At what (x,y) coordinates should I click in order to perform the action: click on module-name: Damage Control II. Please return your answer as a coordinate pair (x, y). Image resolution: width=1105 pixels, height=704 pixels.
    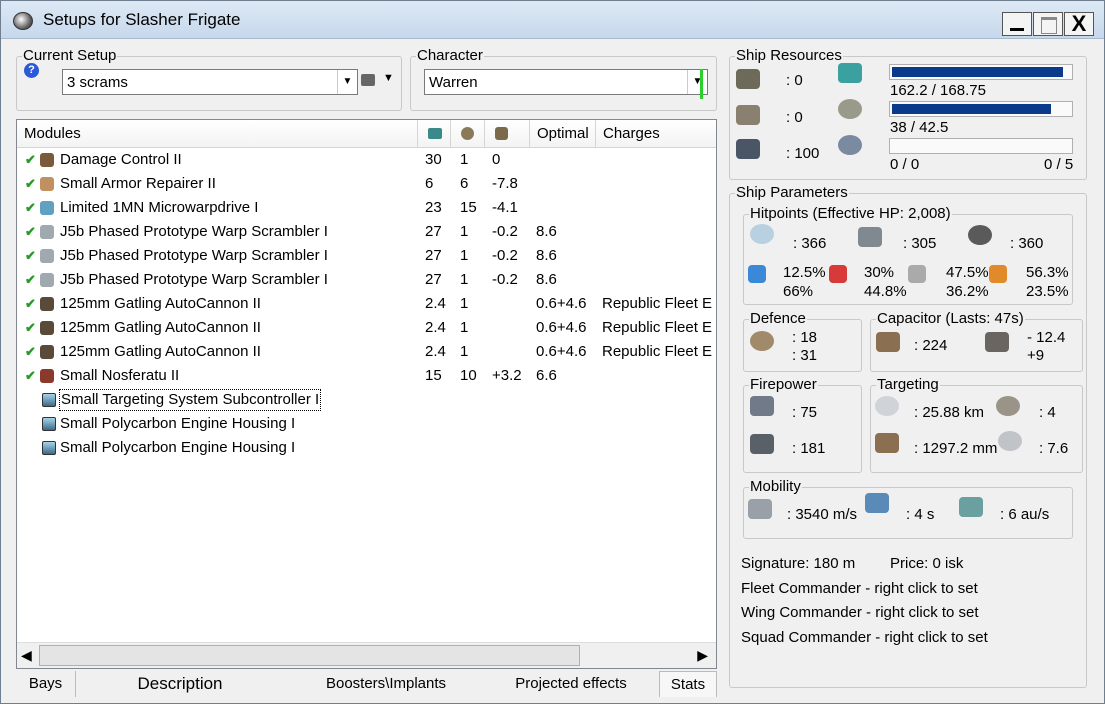
    Looking at the image, I should click on (121, 159).